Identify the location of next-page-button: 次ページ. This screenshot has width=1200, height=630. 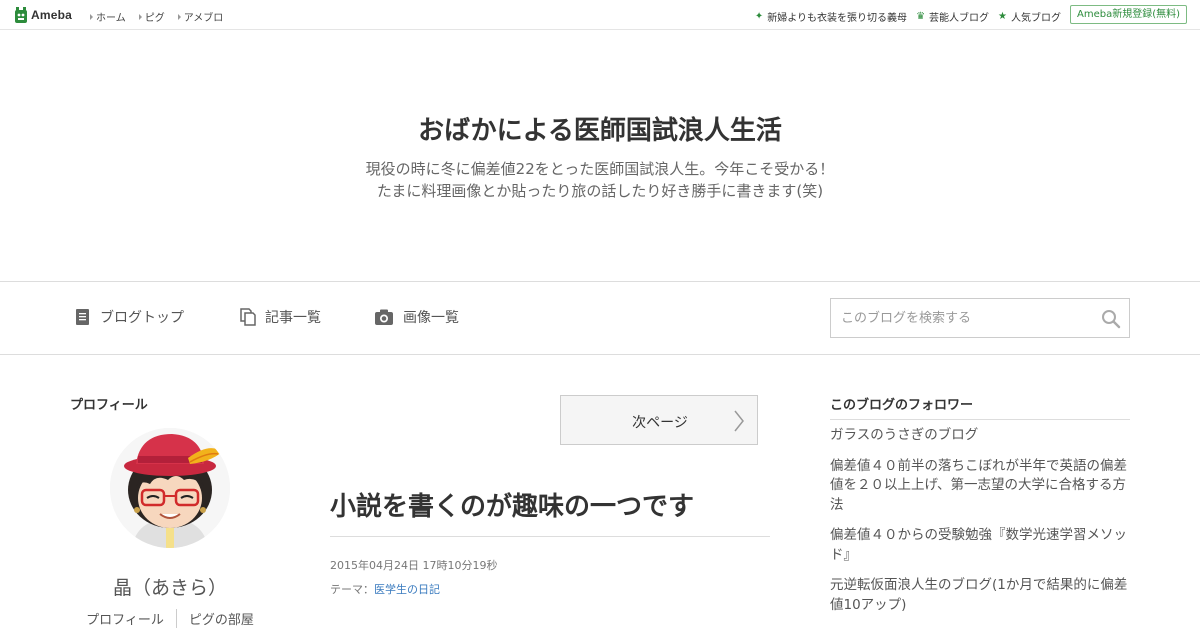
(659, 420).